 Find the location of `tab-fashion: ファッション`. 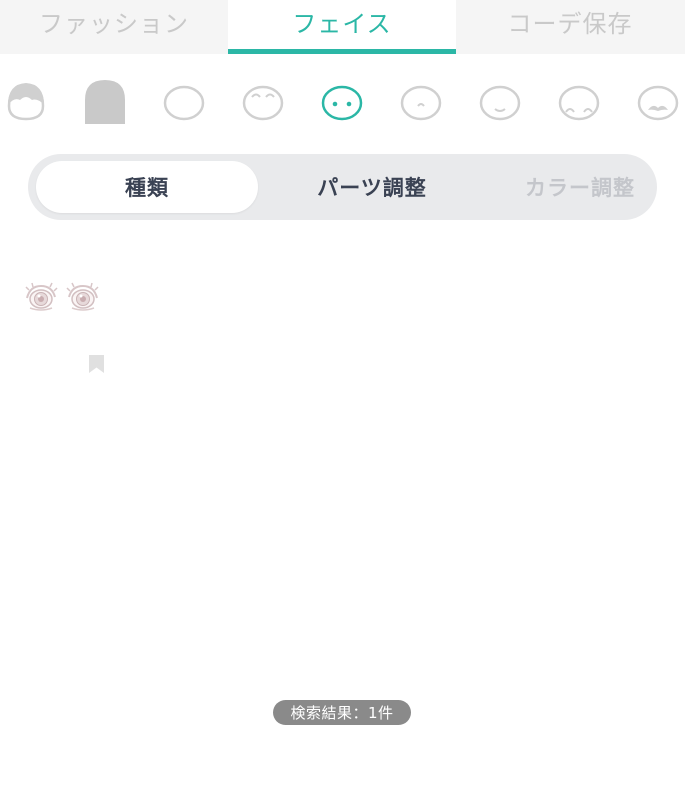

tab-fashion: ファッション is located at coordinates (114, 27).